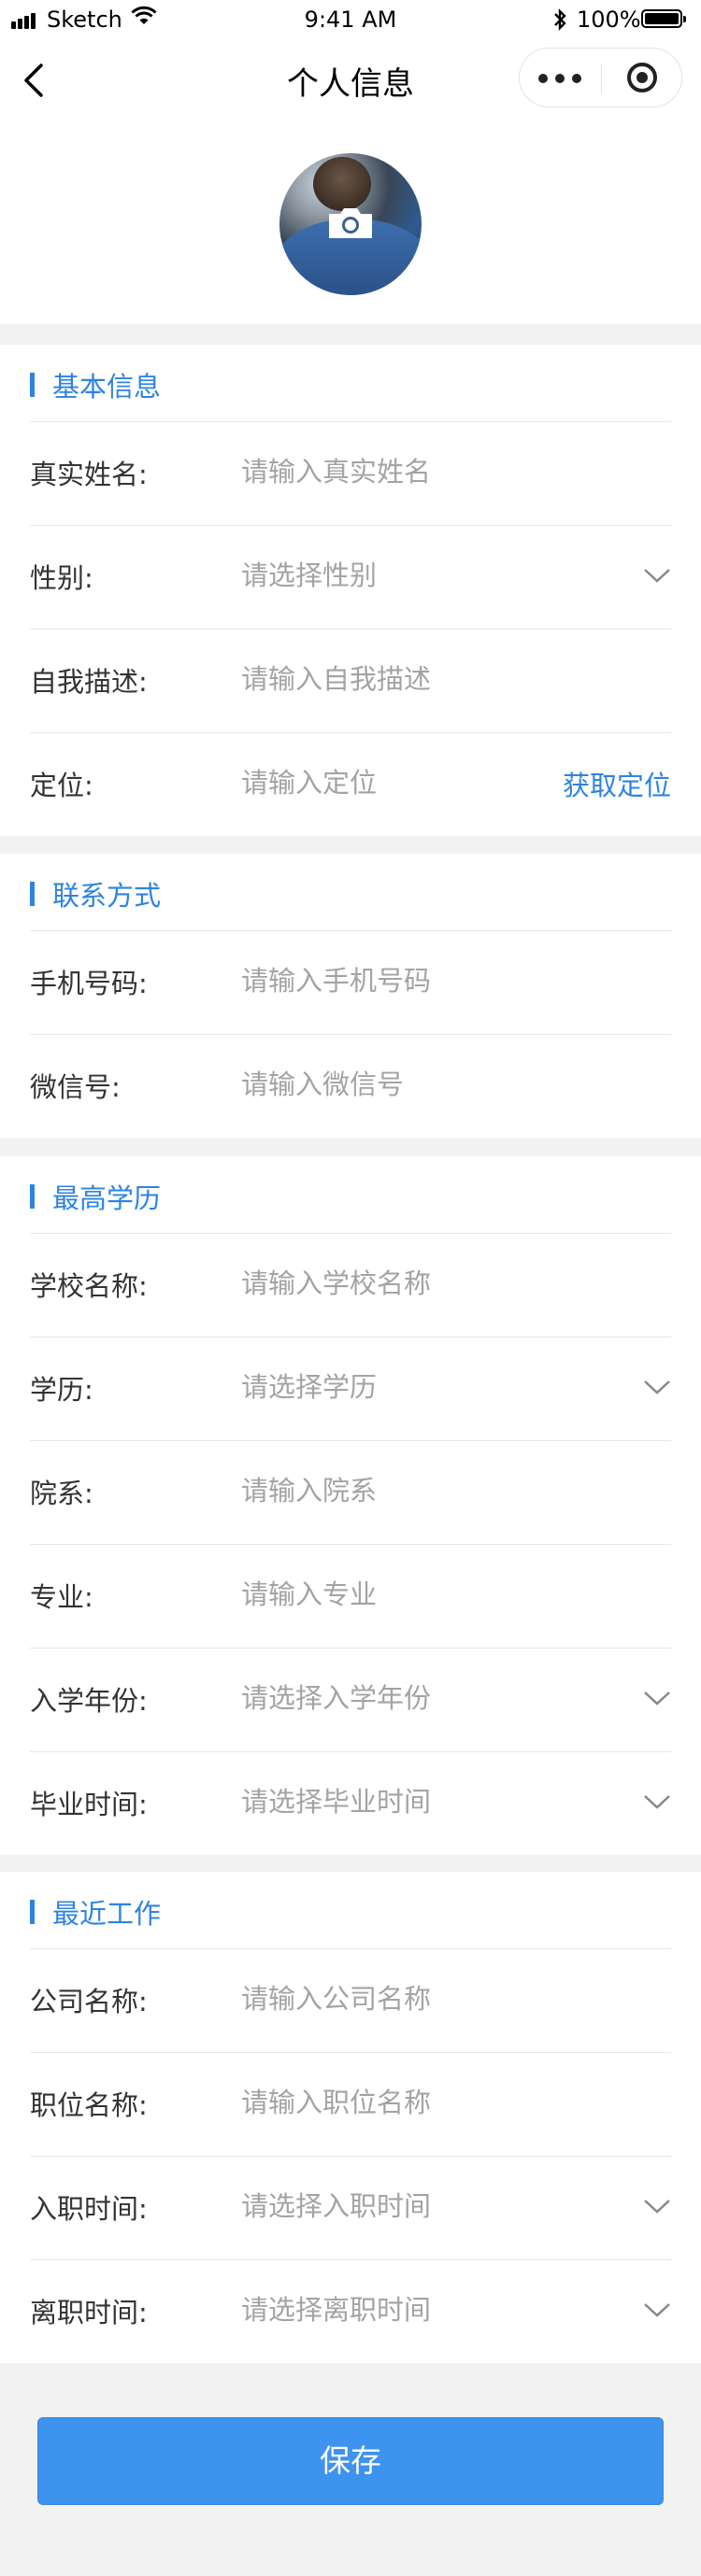 The image size is (701, 2576). I want to click on field-label: 手机号码:, so click(89, 983).